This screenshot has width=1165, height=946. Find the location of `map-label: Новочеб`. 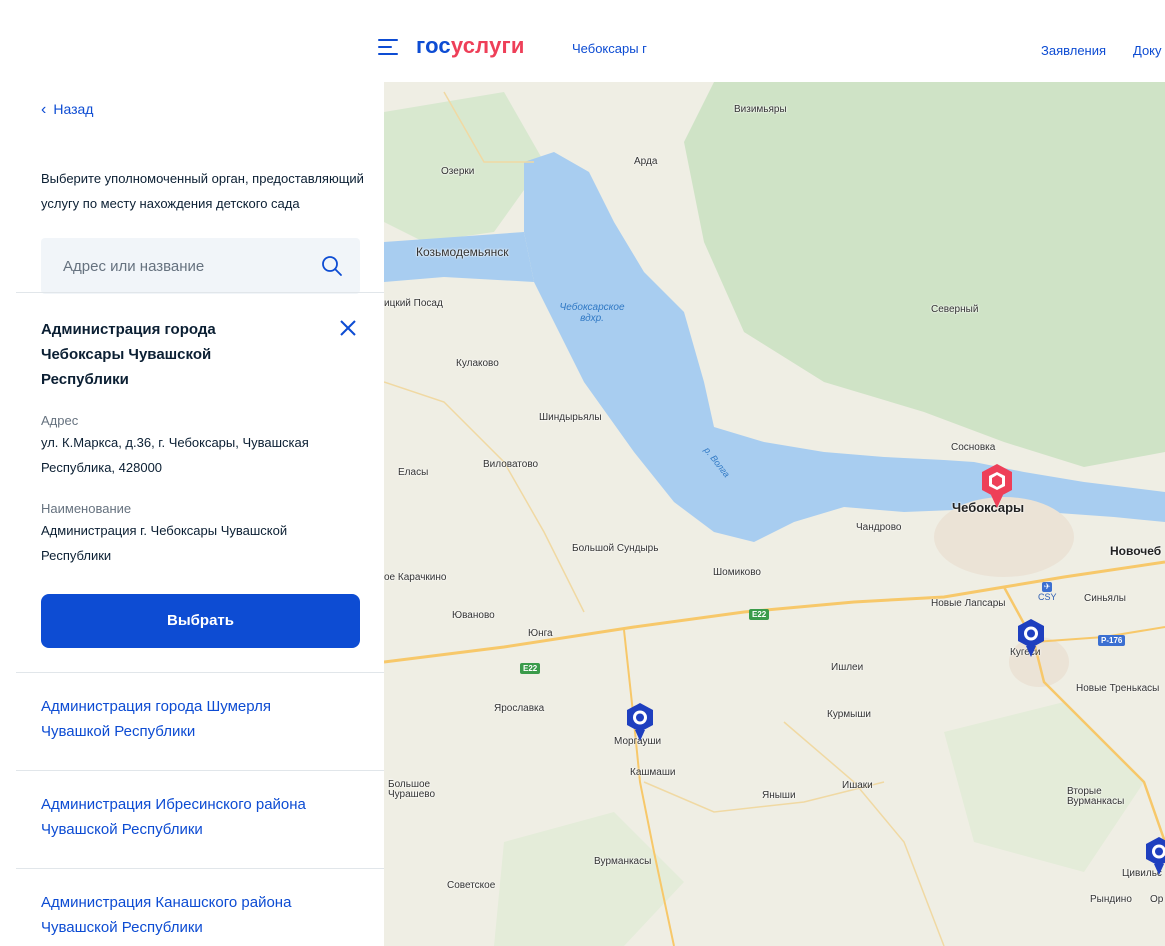

map-label: Новочеб is located at coordinates (1136, 551).